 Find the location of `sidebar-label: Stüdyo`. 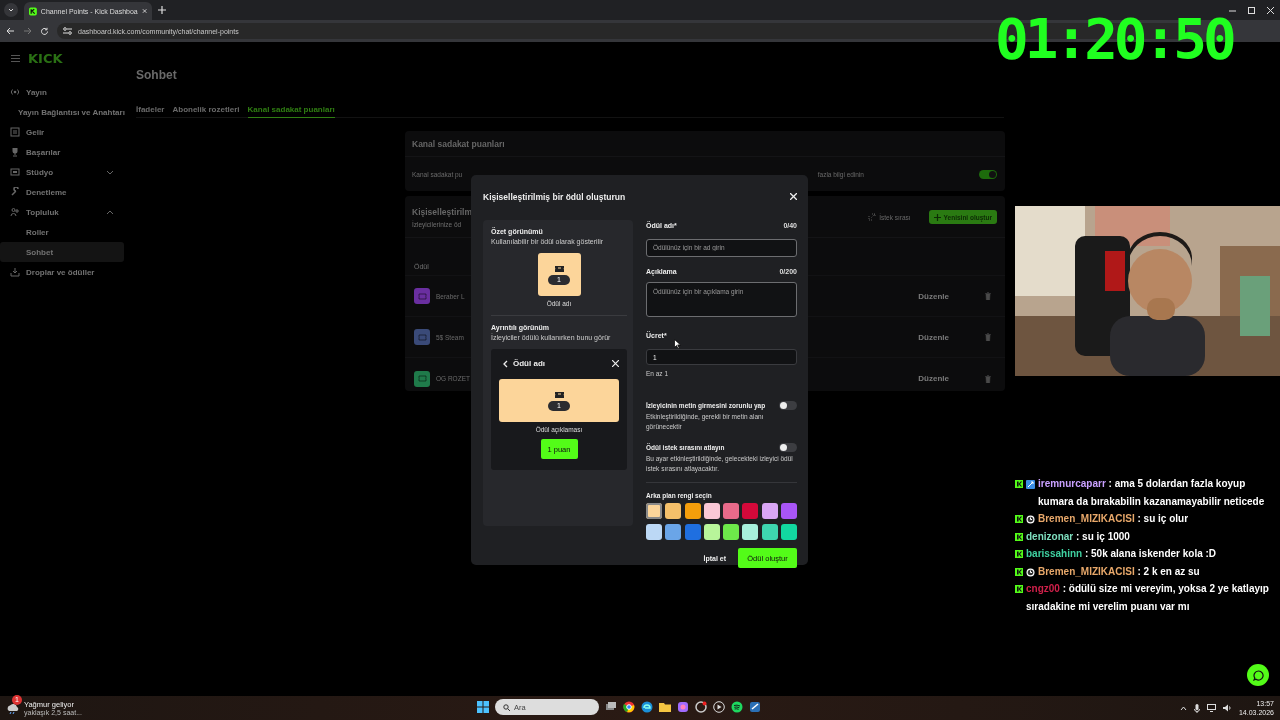

sidebar-label: Stüdyo is located at coordinates (40, 172).